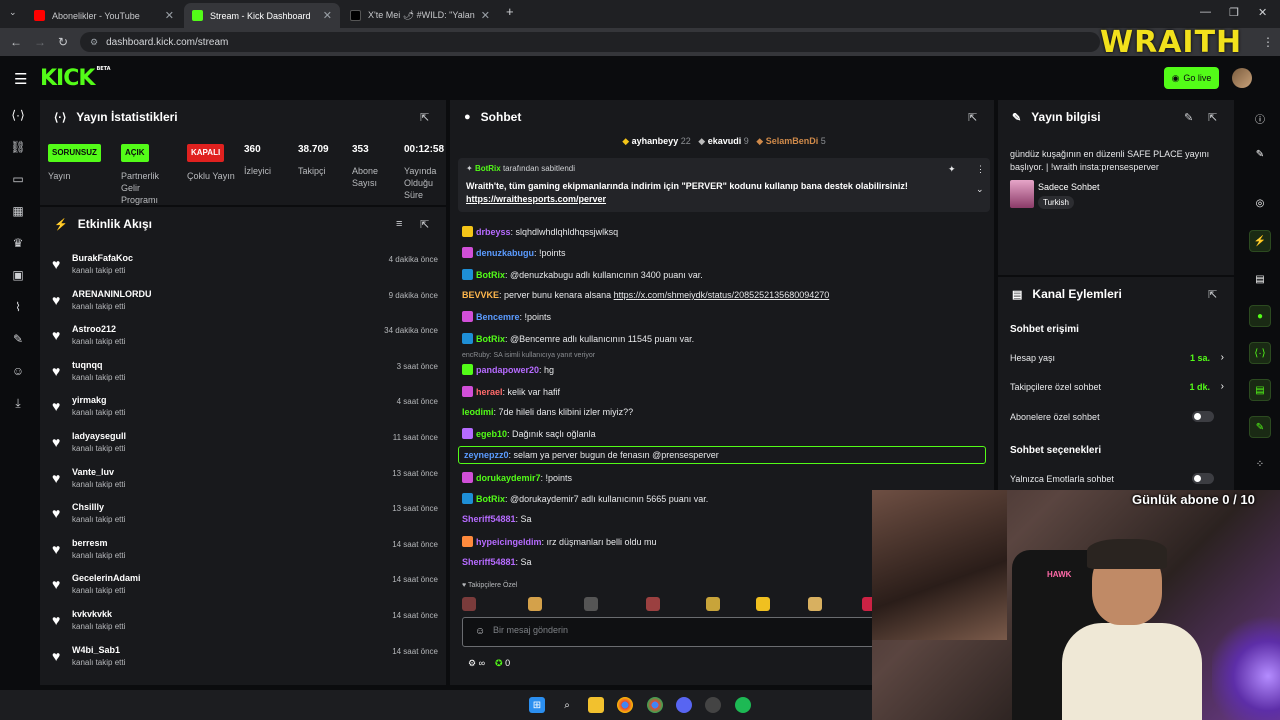 Image resolution: width=1280 pixels, height=720 pixels. Describe the element at coordinates (18, 275) in the screenshot. I see `clips-icon: ▣` at that location.